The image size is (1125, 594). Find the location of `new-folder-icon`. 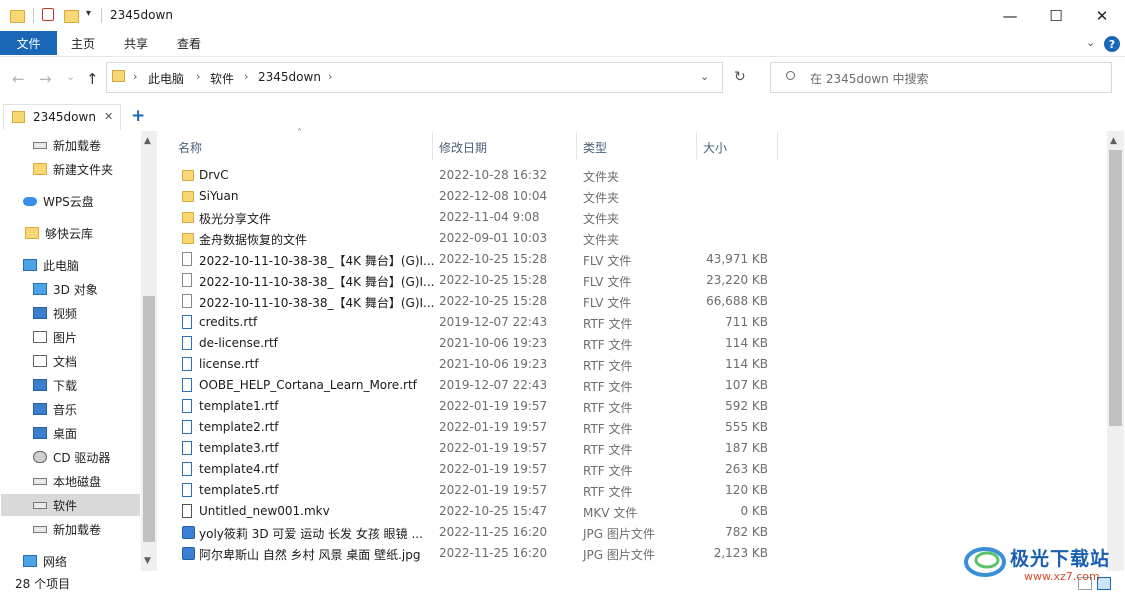

new-folder-icon is located at coordinates (71, 16).